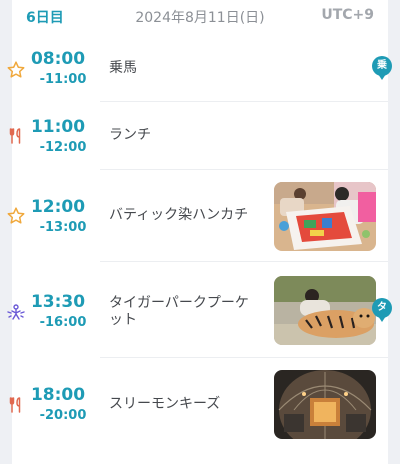 The width and height of the screenshot is (400, 464). Describe the element at coordinates (179, 311) in the screenshot. I see `item-title: タイガーパークプーケット` at that location.